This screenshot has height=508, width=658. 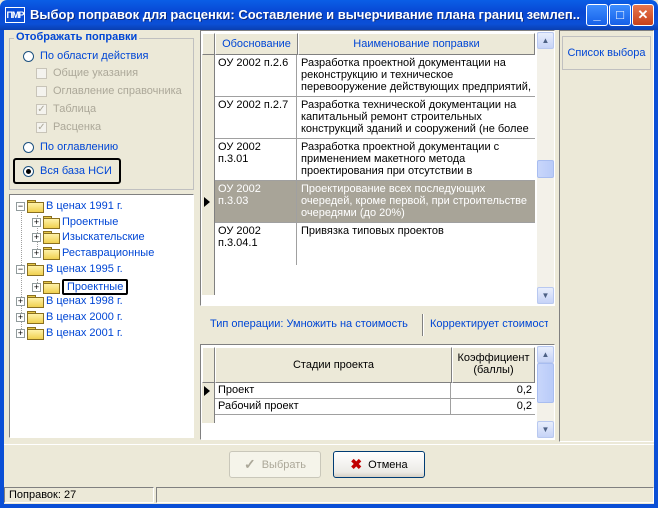 I want to click on status-bar: Поправок: 27, so click(x=329, y=495).